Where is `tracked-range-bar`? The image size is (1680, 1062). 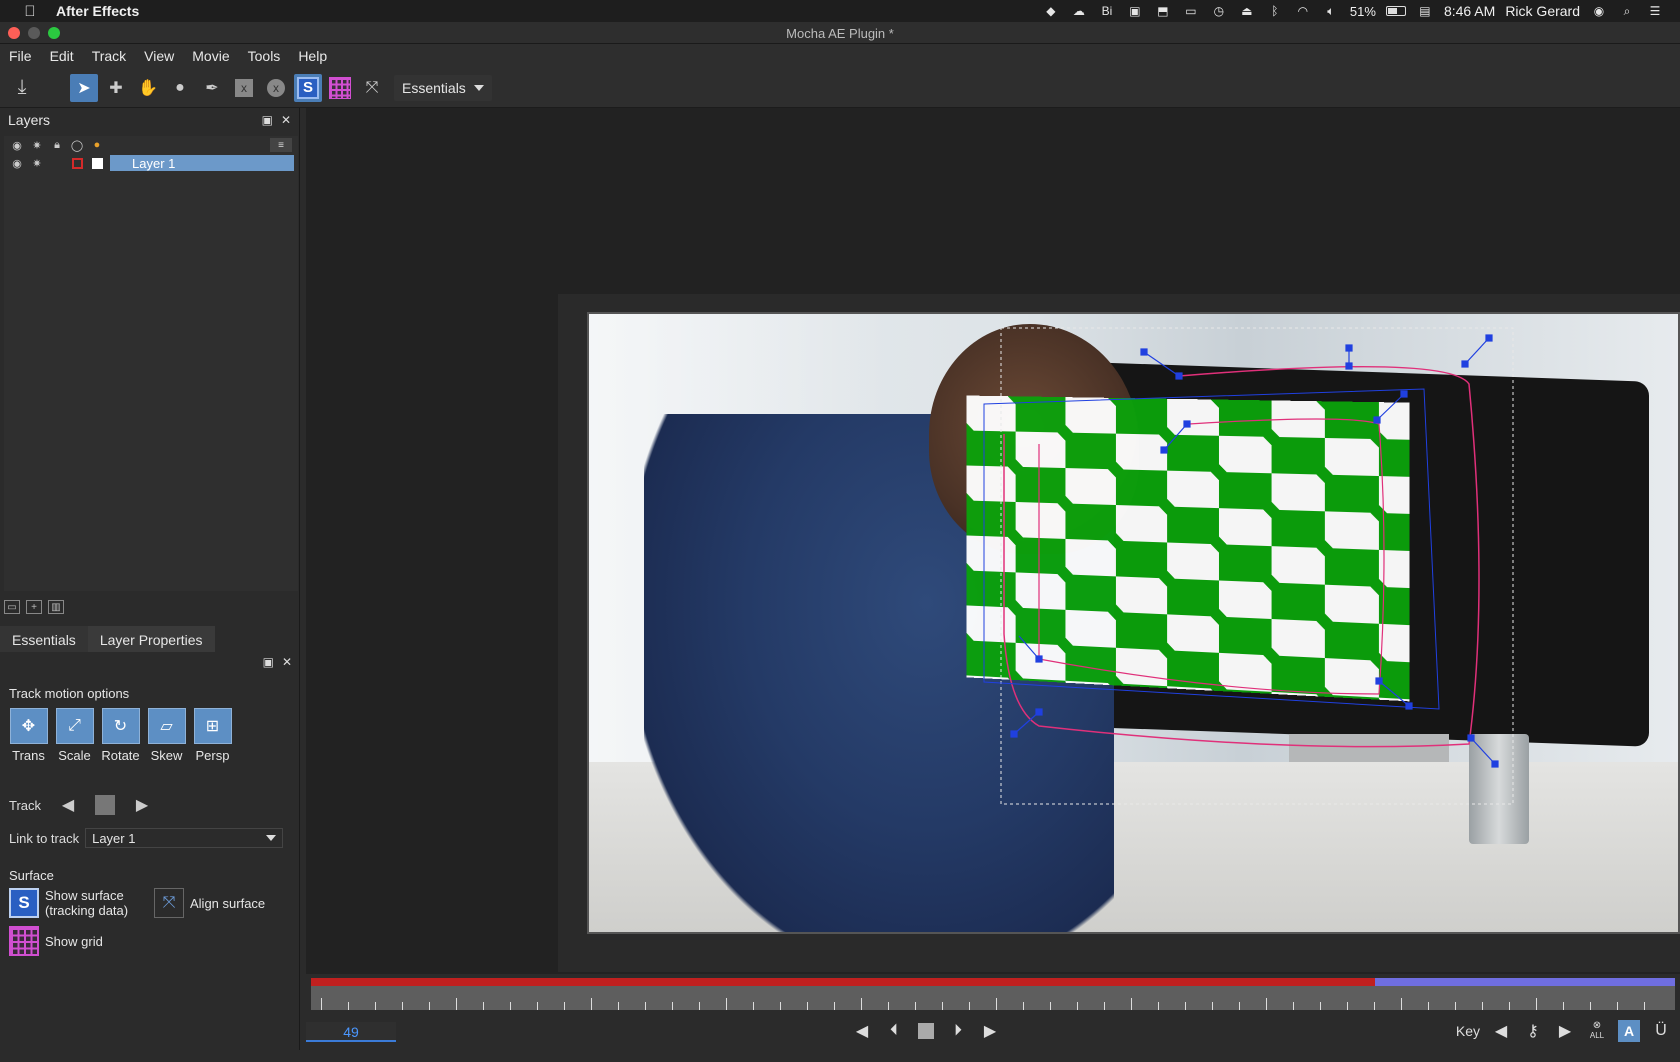
tracked-range-bar is located at coordinates (993, 982).